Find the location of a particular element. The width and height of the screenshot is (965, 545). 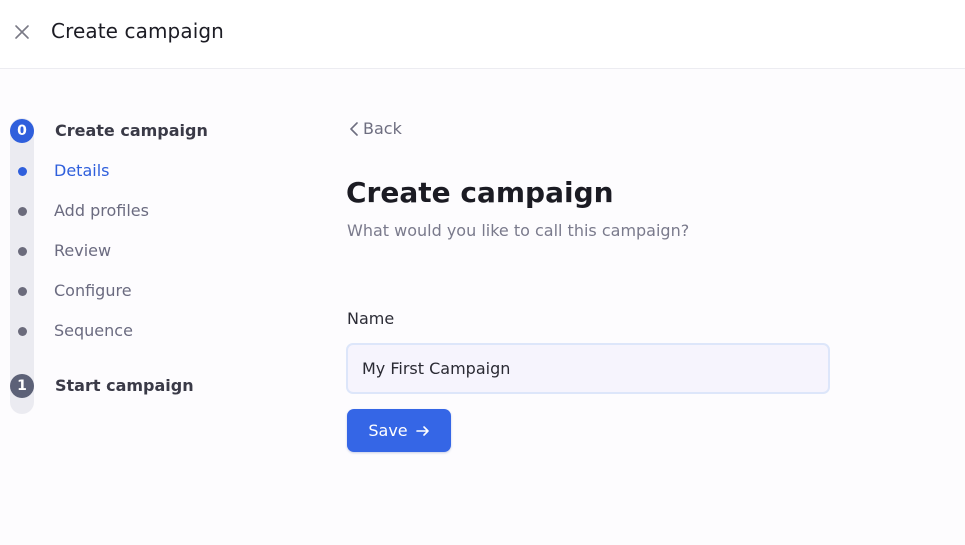

header-title: Create campaign is located at coordinates (137, 31).